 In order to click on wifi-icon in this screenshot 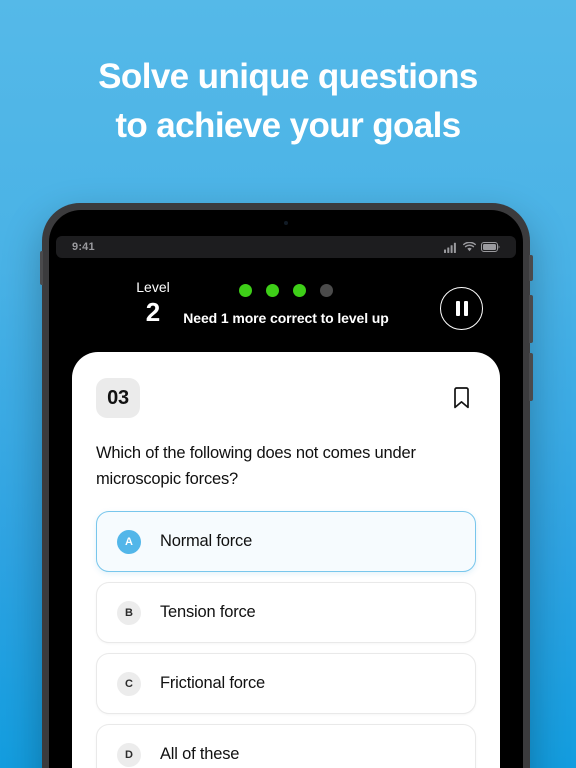, I will do `click(469, 247)`.